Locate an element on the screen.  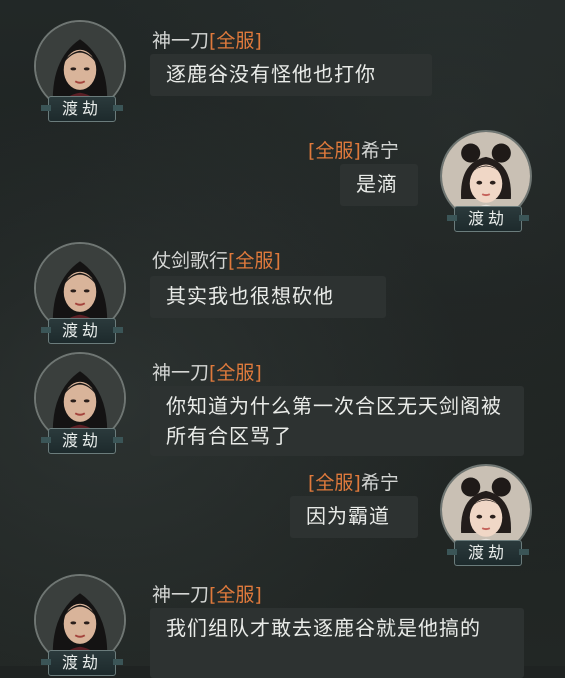
sender-name-text: 仗剑歌行 is located at coordinates (190, 261).